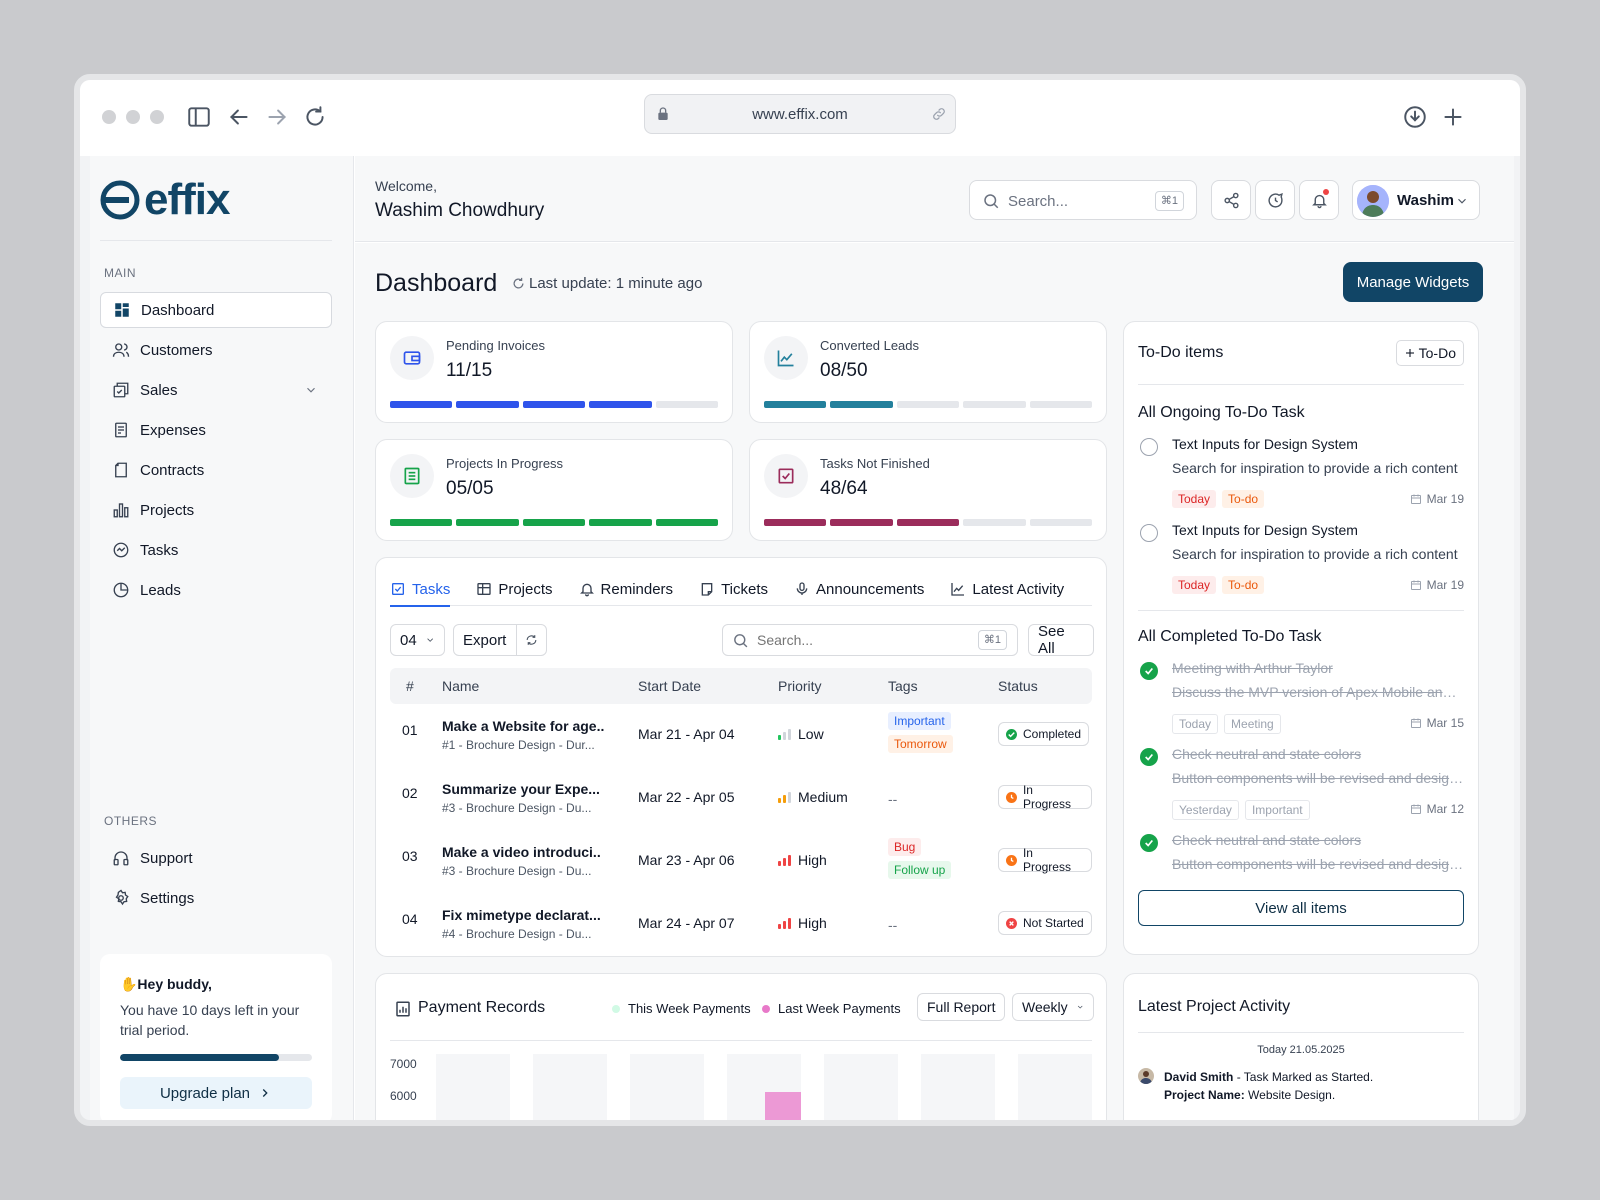 Image resolution: width=1600 pixels, height=1200 pixels. What do you see at coordinates (669, 686) in the screenshot?
I see `column-start-date: Start Date` at bounding box center [669, 686].